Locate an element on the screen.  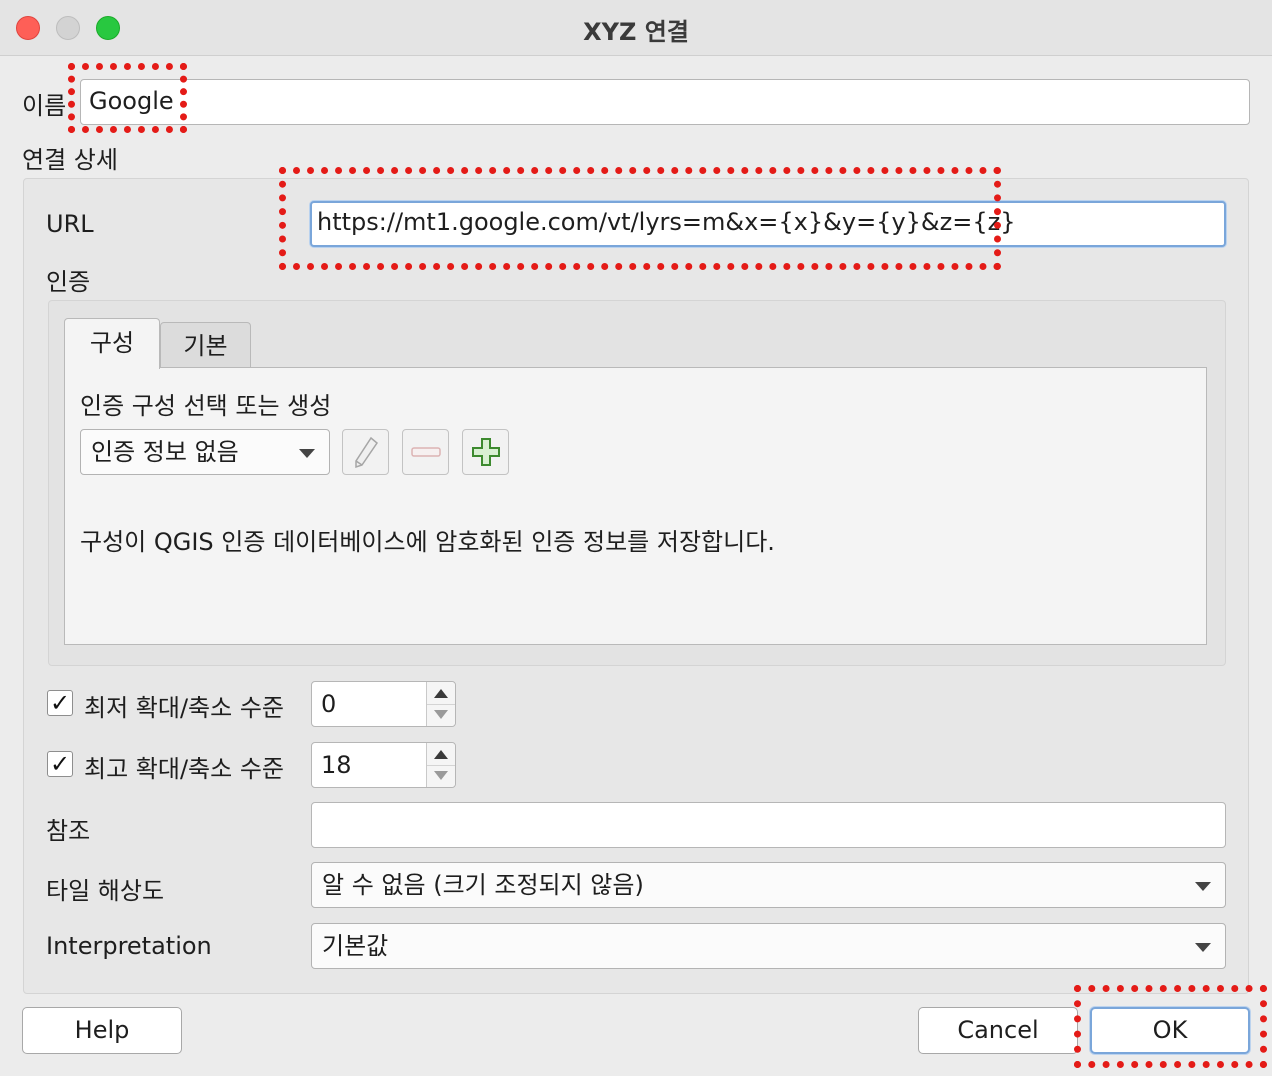
referer-label: 참조 is located at coordinates (68, 831).